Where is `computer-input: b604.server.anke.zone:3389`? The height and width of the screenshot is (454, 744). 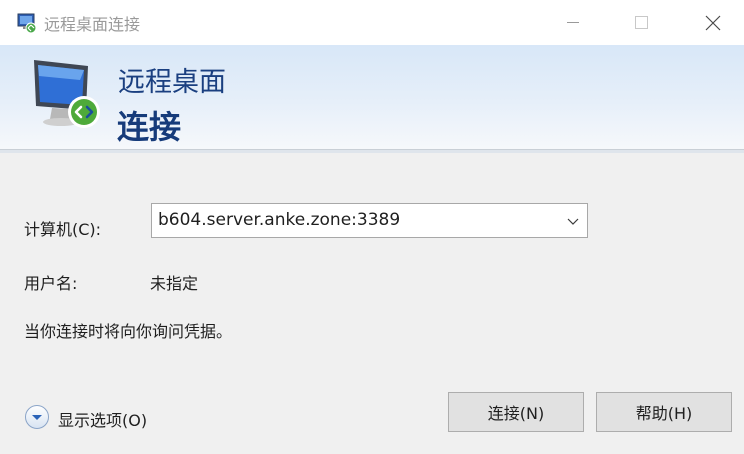
computer-input: b604.server.anke.zone:3389 is located at coordinates (279, 220).